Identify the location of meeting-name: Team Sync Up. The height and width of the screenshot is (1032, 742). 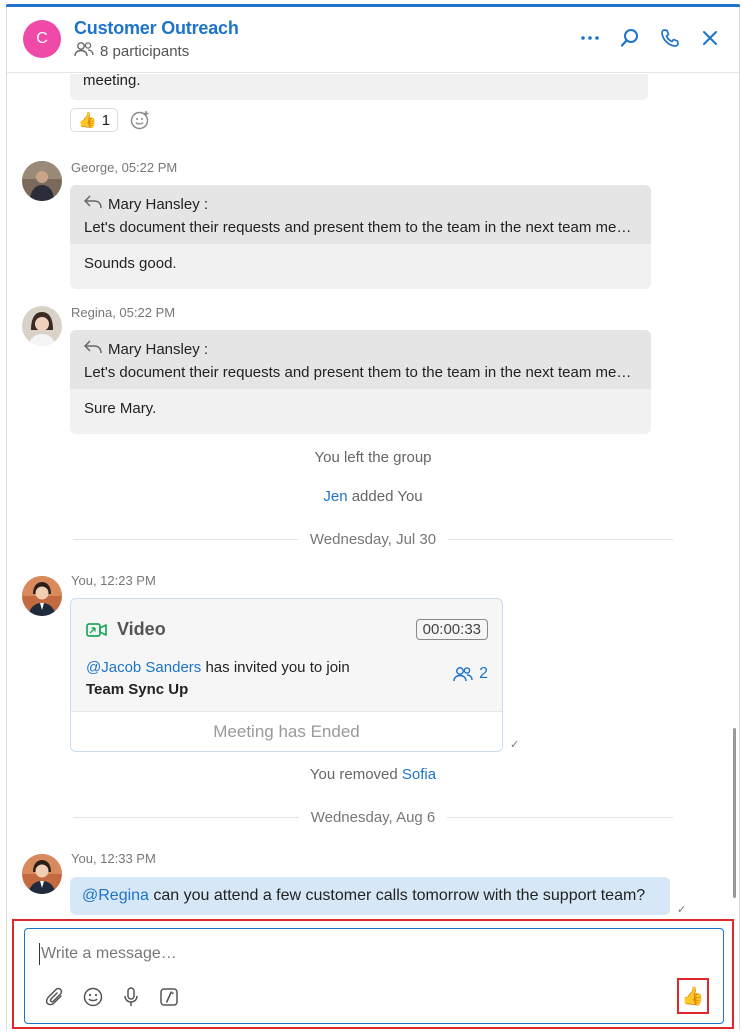
(137, 689).